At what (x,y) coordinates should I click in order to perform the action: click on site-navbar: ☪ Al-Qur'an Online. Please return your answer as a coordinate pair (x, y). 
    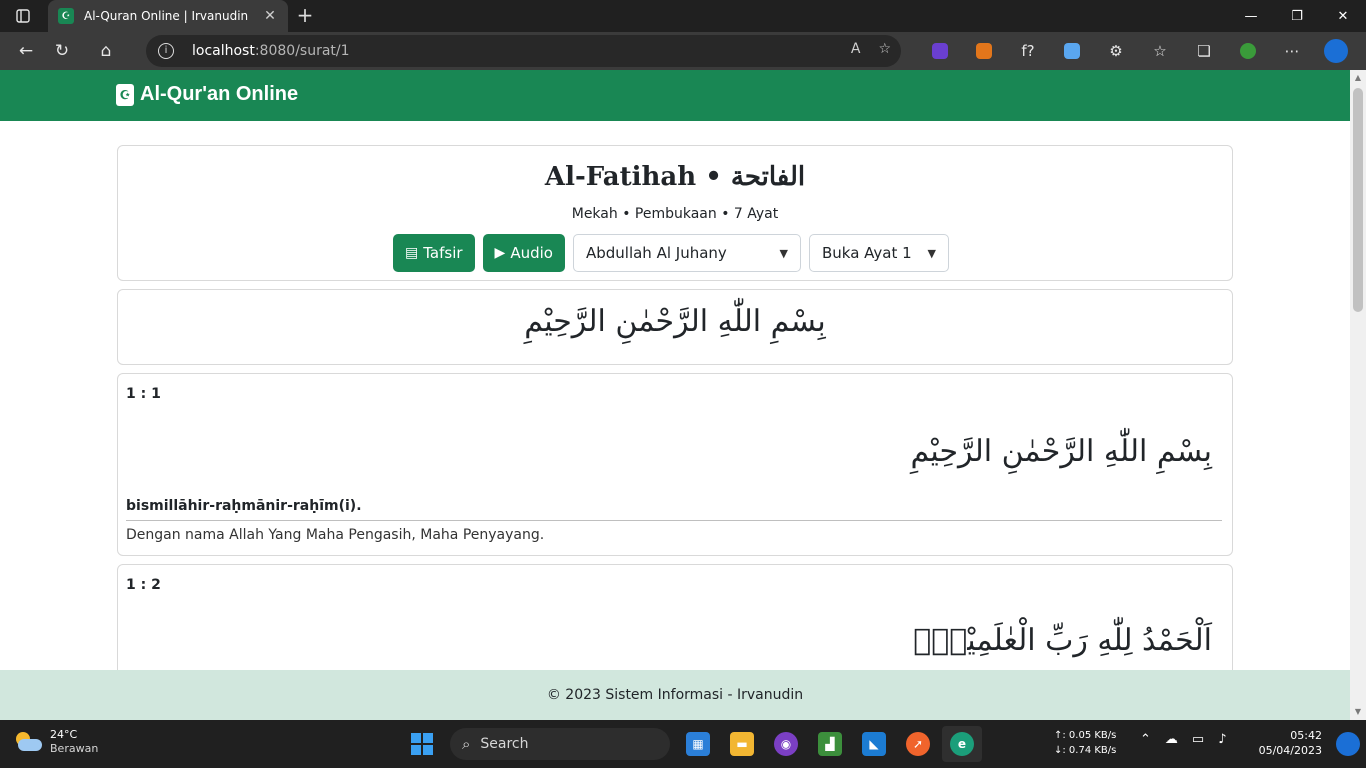
    Looking at the image, I should click on (675, 95).